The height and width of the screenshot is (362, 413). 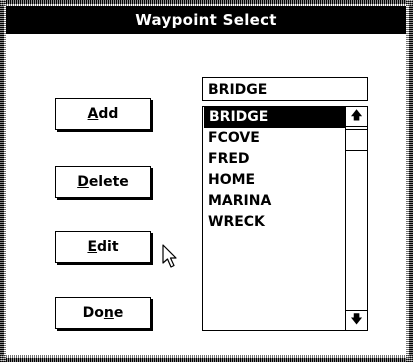 What do you see at coordinates (83, 182) in the screenshot?
I see `delete-mnemonic: D` at bounding box center [83, 182].